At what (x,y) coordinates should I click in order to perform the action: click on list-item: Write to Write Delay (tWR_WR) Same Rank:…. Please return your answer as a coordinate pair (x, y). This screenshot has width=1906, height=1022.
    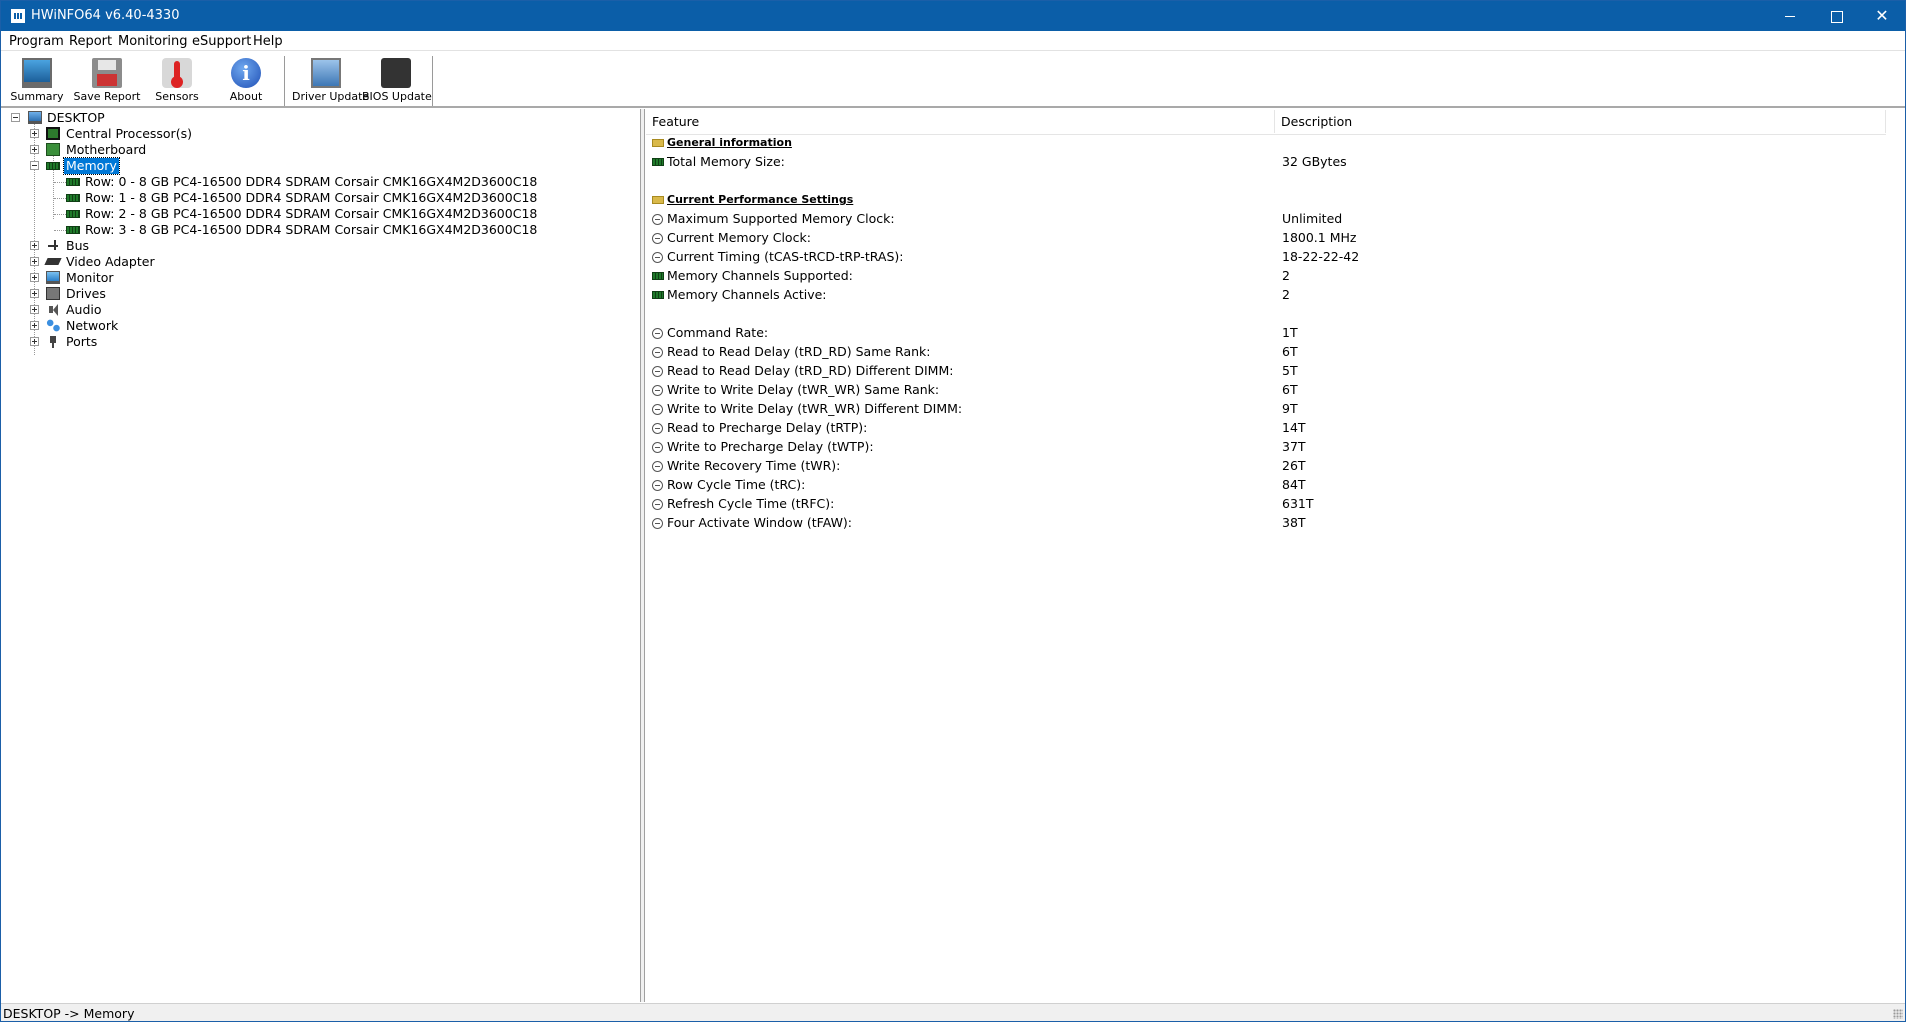
    Looking at the image, I should click on (1266, 390).